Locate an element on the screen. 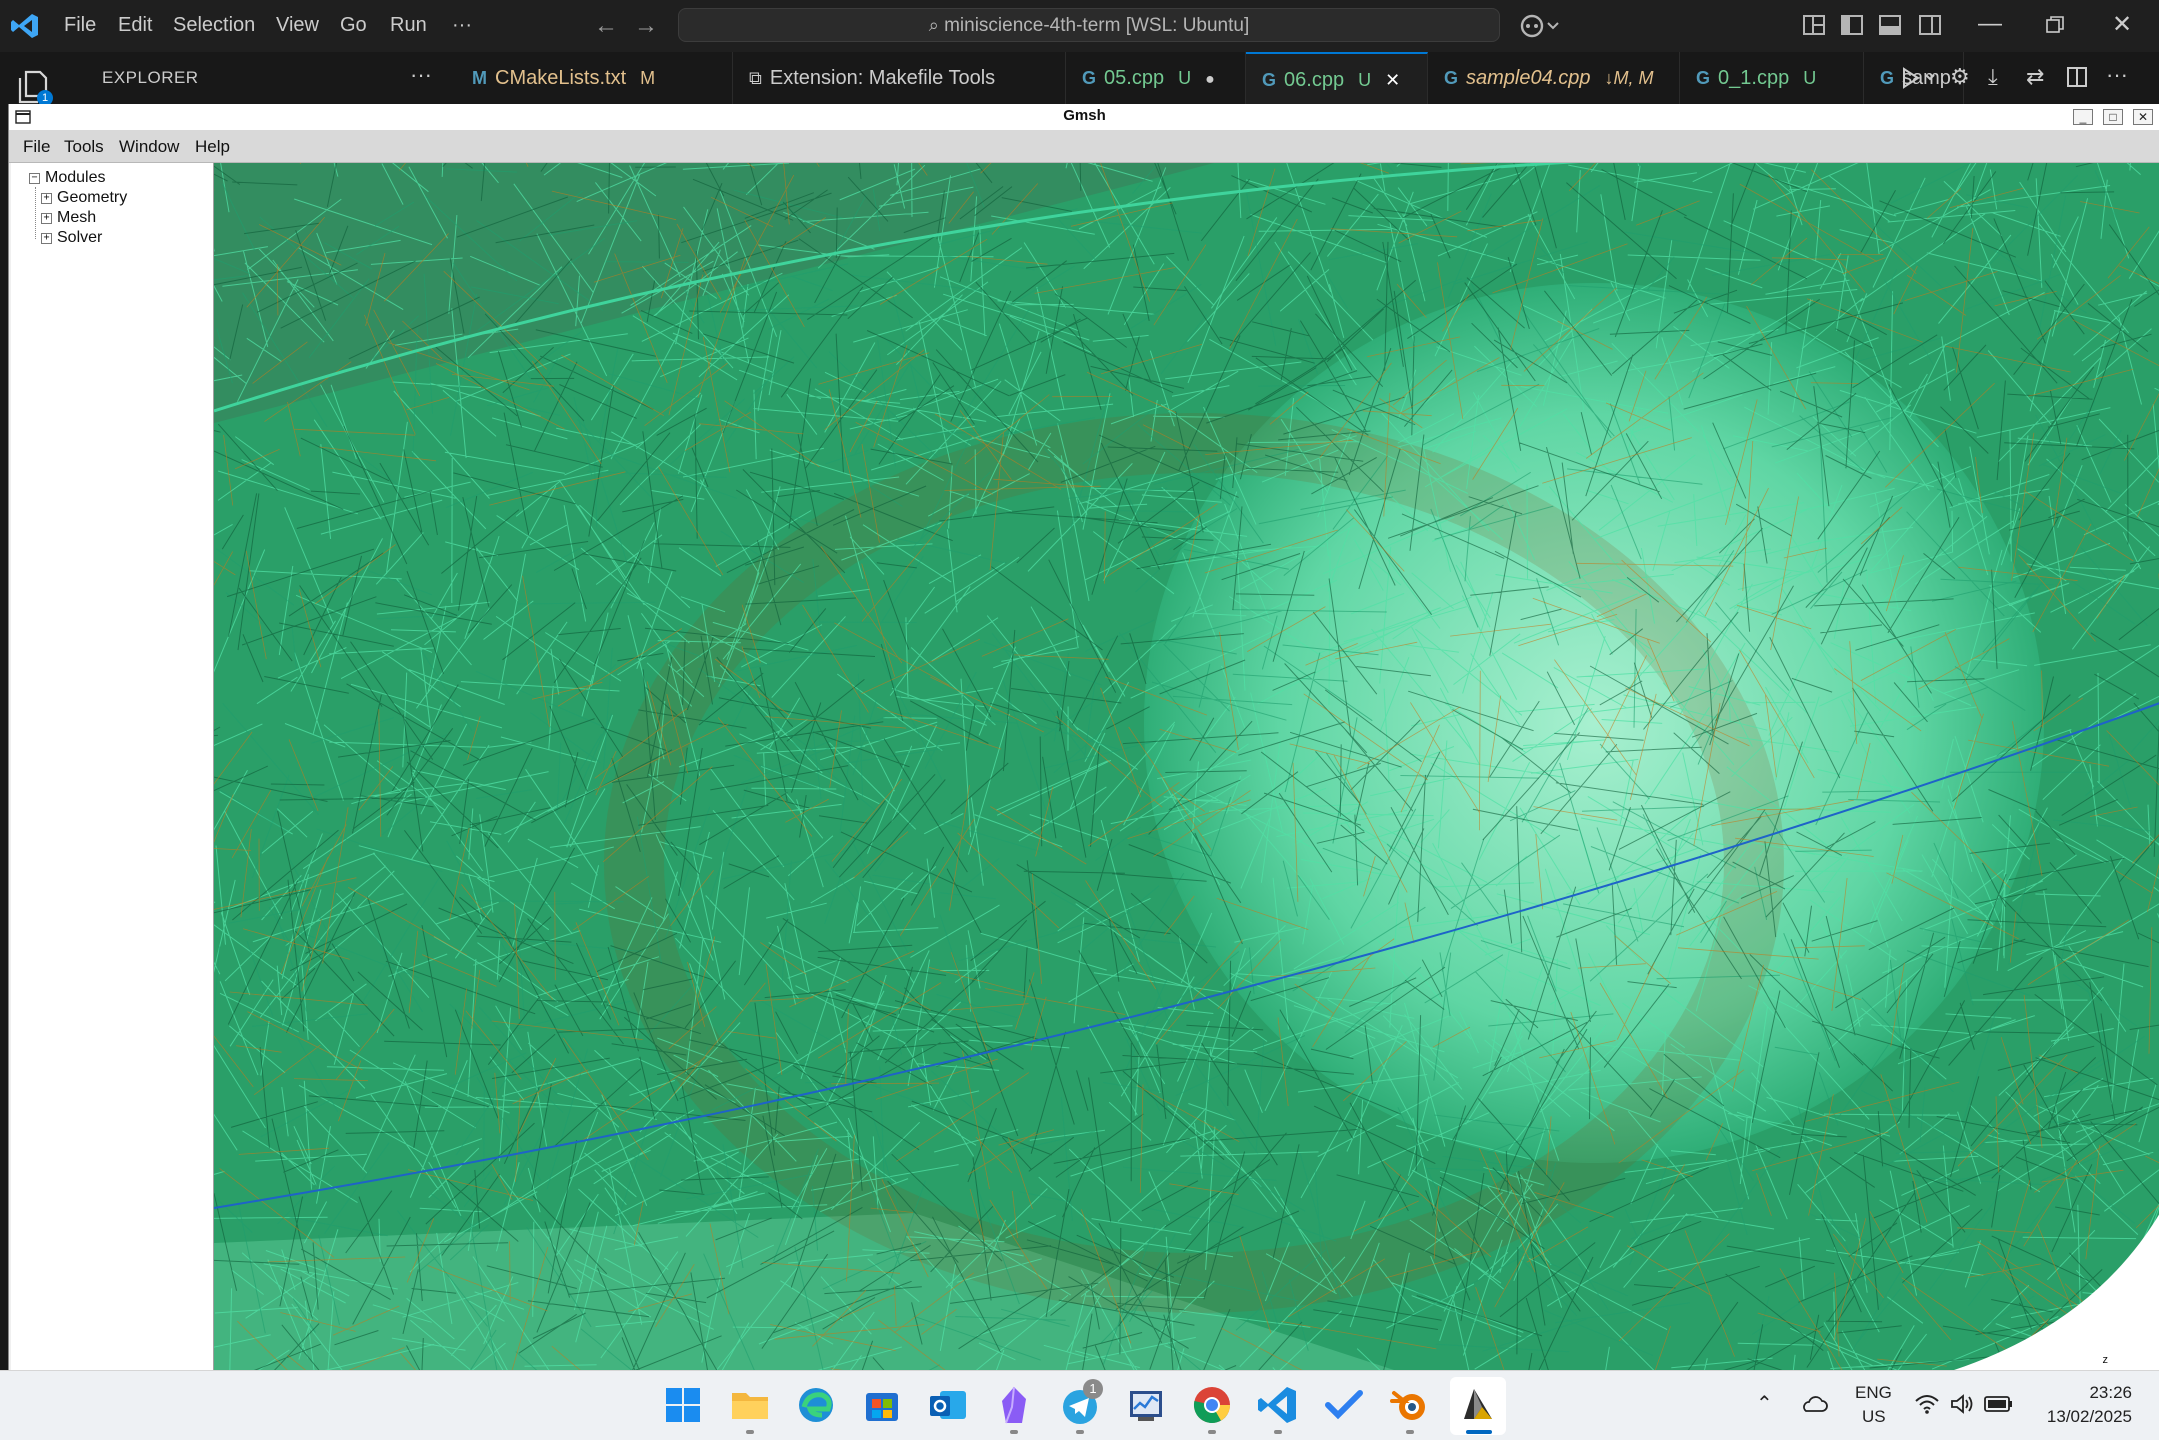 This screenshot has width=2159, height=1440. menu-file: File is located at coordinates (80, 25).